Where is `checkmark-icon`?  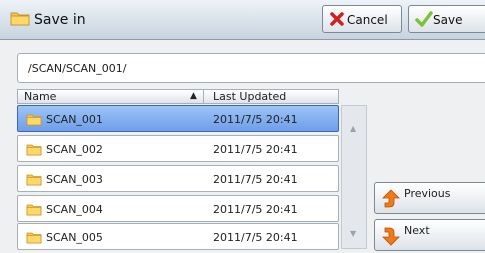
checkmark-icon is located at coordinates (424, 20).